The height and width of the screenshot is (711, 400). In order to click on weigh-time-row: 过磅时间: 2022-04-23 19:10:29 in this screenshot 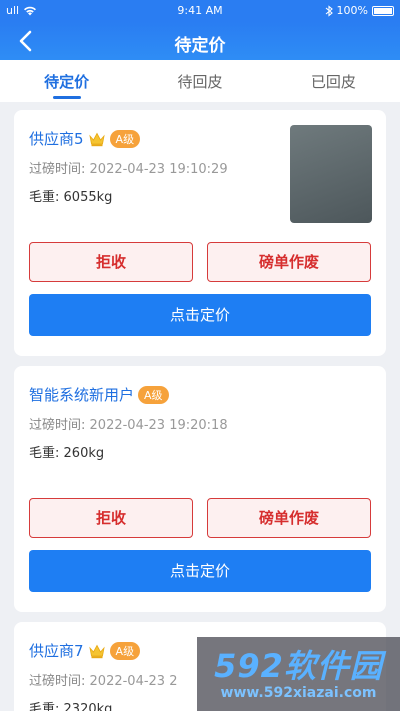, I will do `click(128, 167)`.